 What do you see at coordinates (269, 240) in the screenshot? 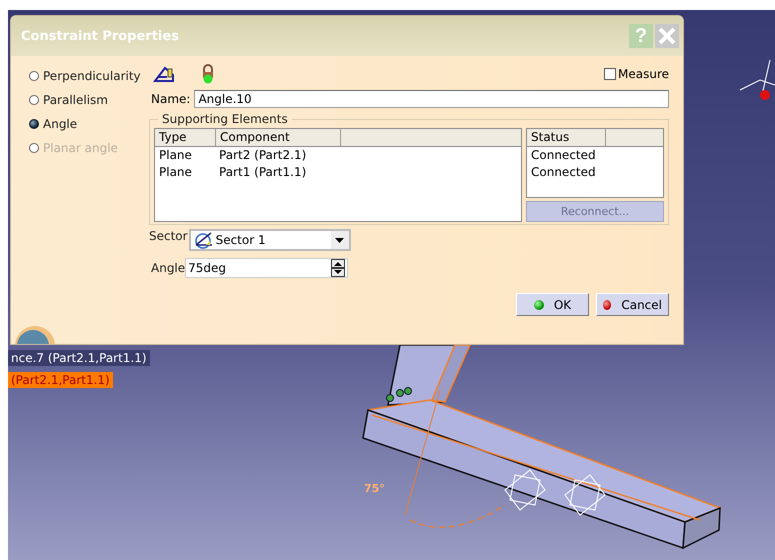
I see `sector-dropdown: Sector 1` at bounding box center [269, 240].